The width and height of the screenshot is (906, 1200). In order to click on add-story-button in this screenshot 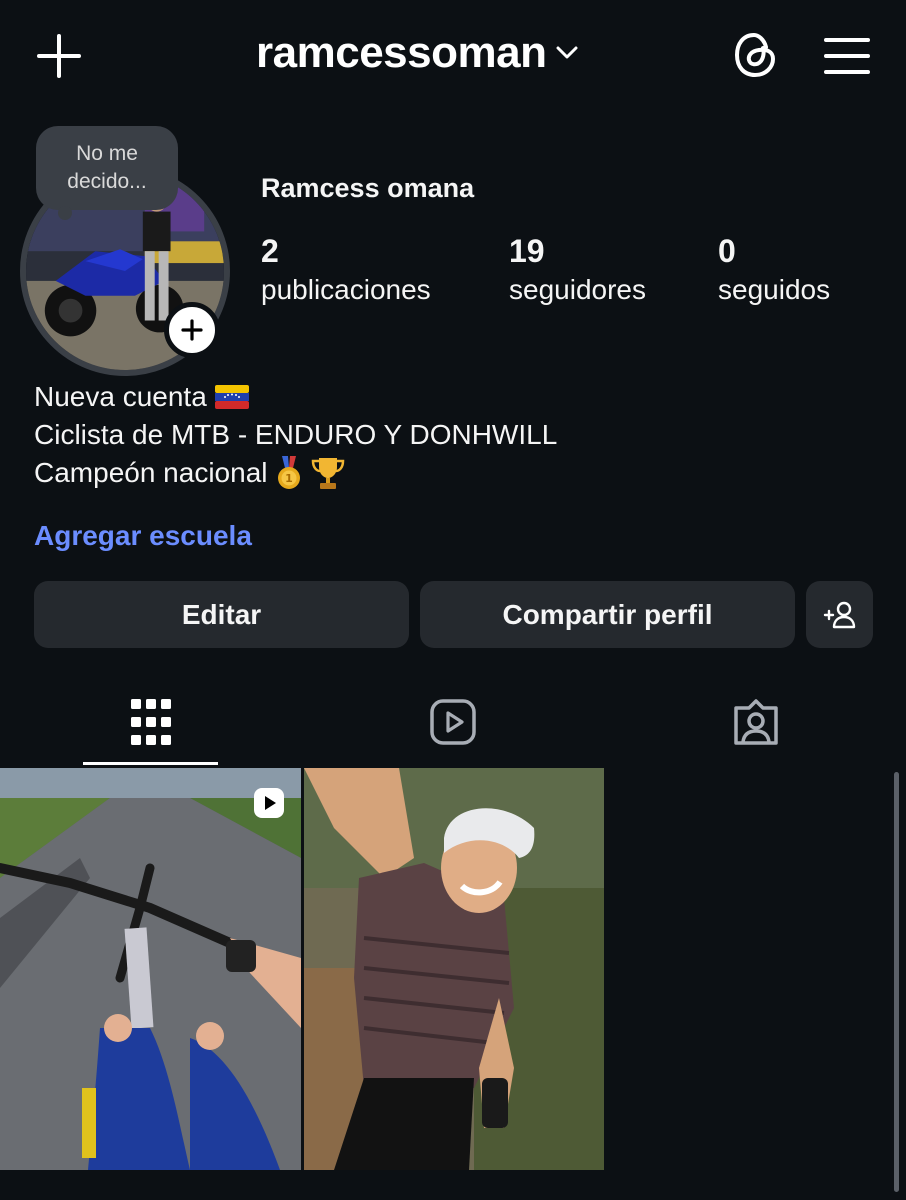, I will do `click(192, 330)`.